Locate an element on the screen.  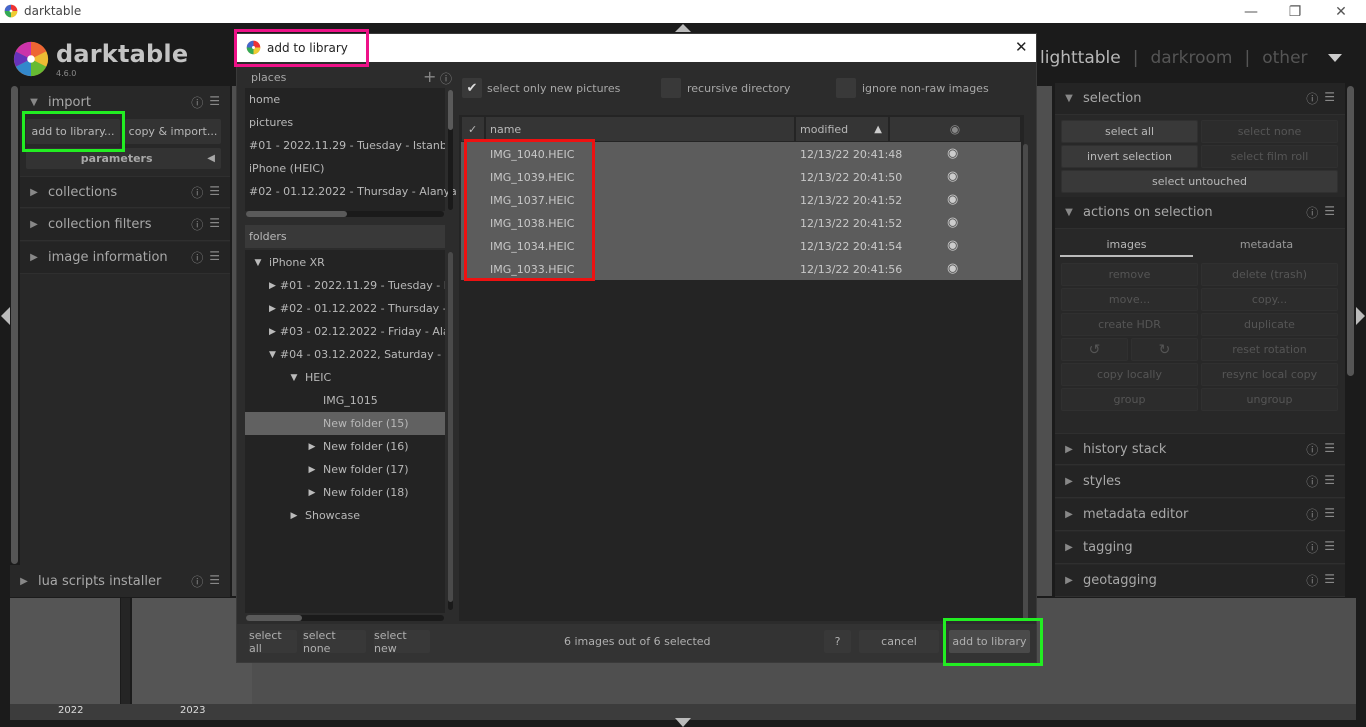
column-thumbnail: ◉ is located at coordinates (955, 129).